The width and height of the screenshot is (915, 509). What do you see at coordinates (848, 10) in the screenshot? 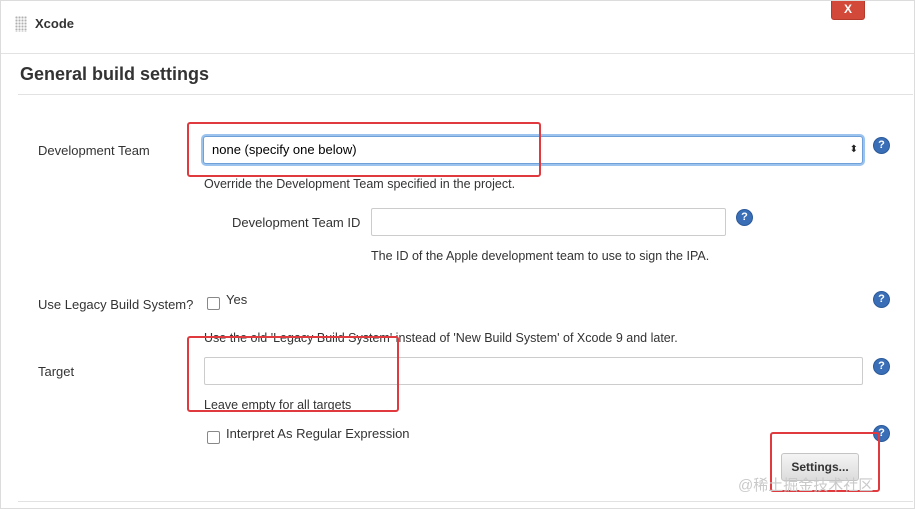
I see `delete-step-button: X` at bounding box center [848, 10].